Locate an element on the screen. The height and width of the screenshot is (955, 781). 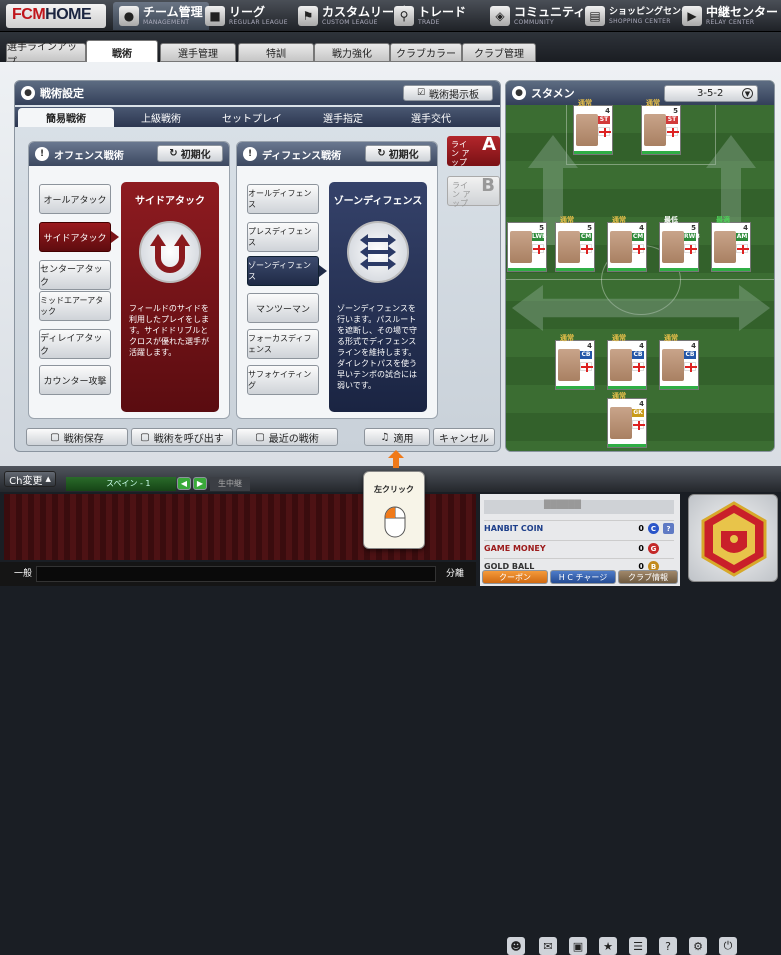
tab-tactics: 戦術 is located at coordinates (122, 52).